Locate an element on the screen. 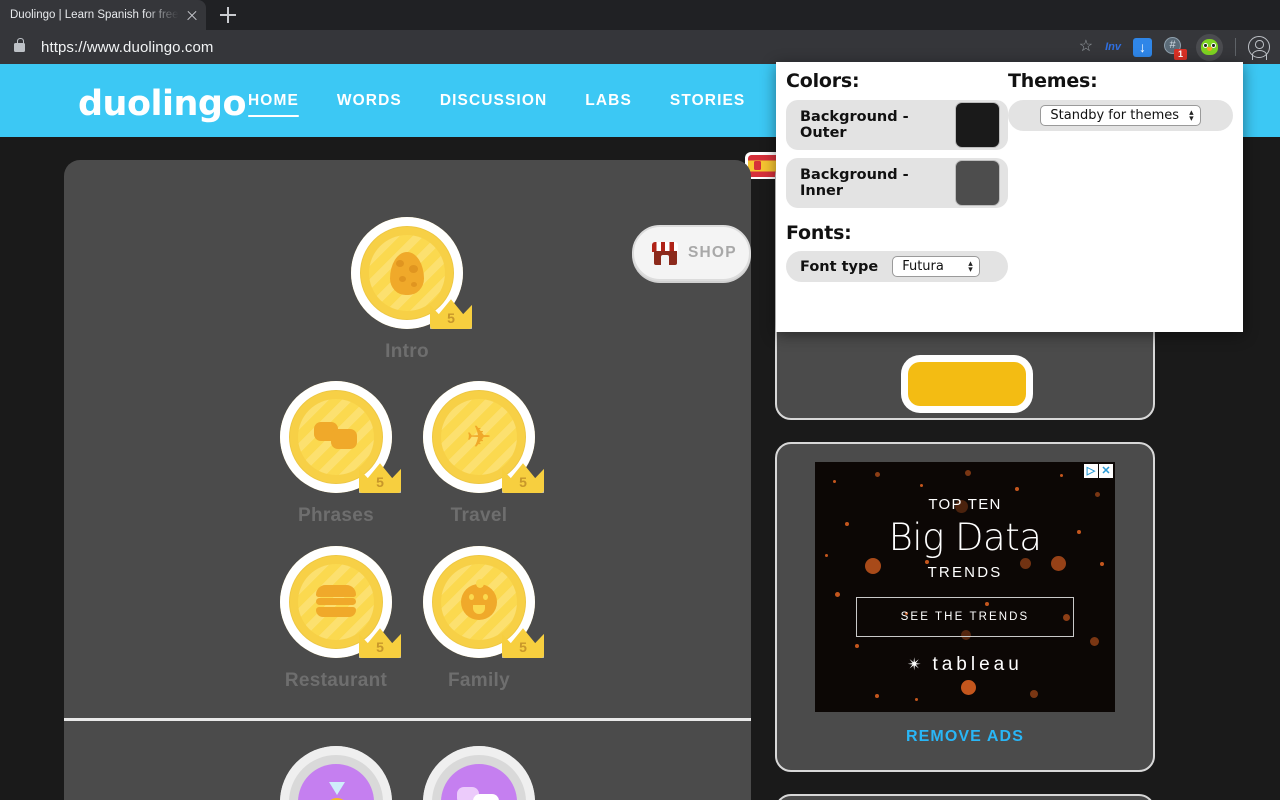 The width and height of the screenshot is (1280, 800). extension-badge-count: 1 is located at coordinates (1180, 54).